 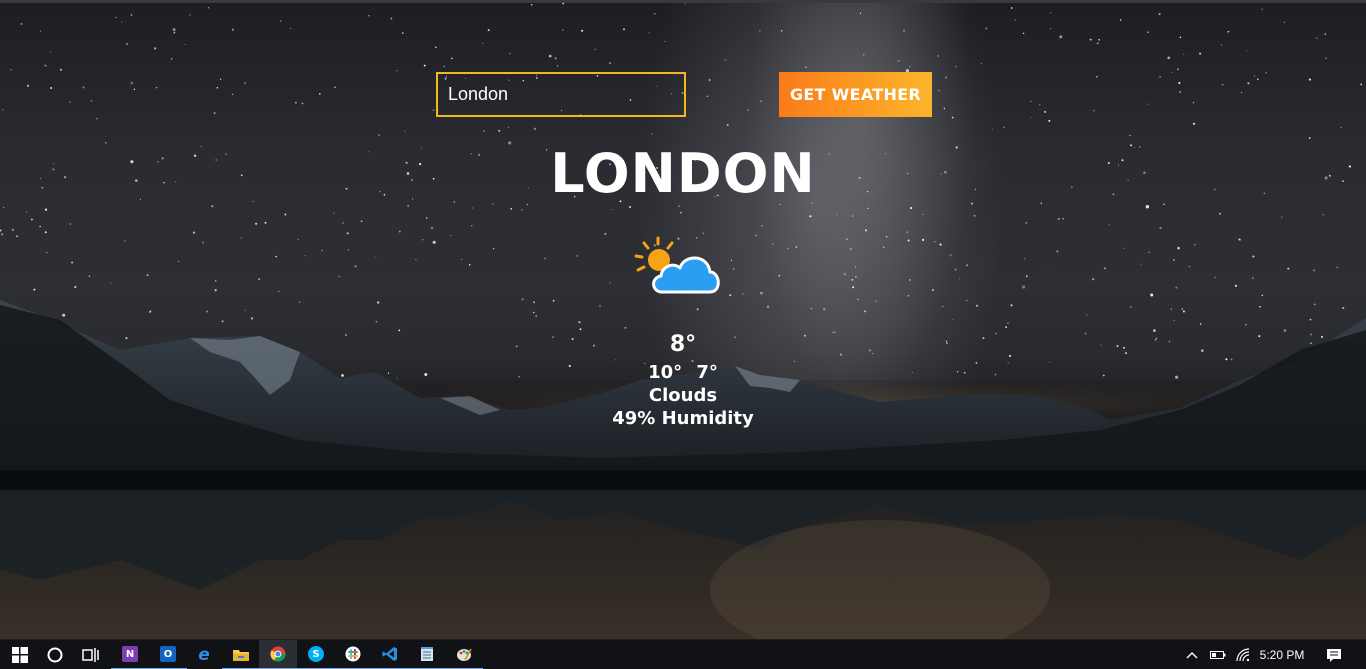 I want to click on battery-button, so click(x=1218, y=654).